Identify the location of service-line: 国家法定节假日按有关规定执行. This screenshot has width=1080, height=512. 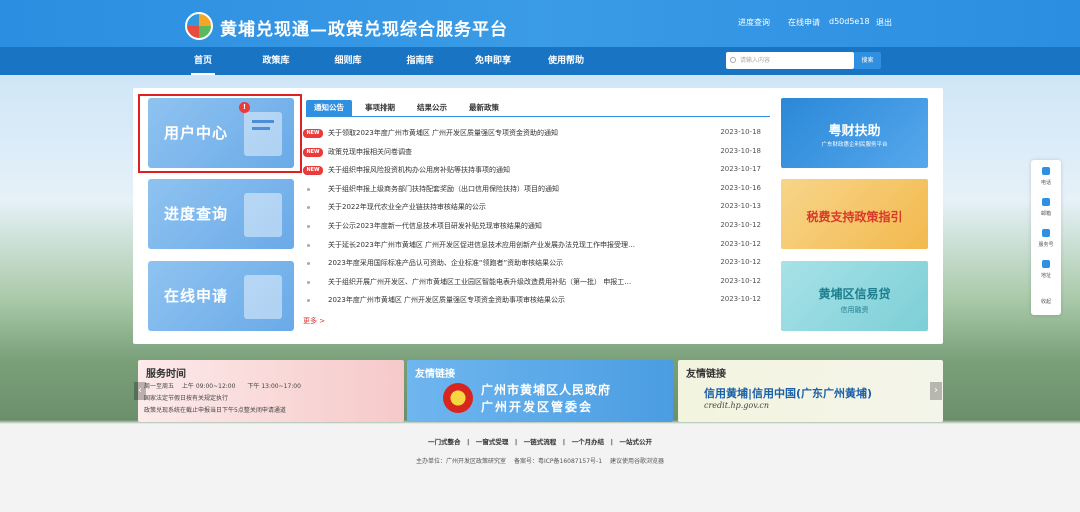
(186, 398).